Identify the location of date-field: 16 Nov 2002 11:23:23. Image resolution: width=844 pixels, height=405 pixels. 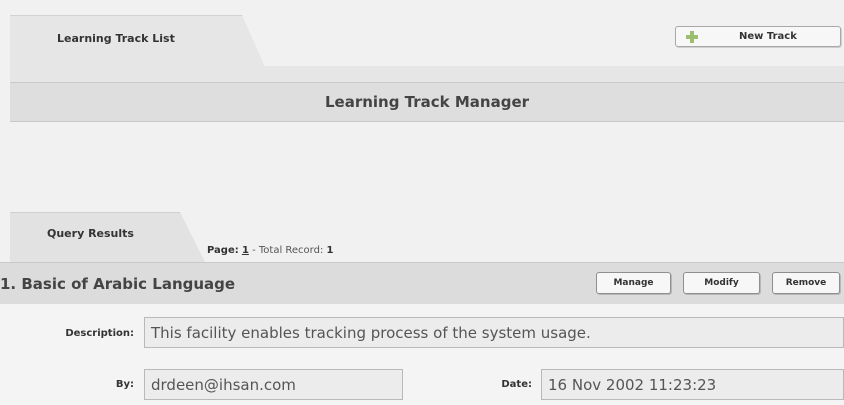
(692, 384).